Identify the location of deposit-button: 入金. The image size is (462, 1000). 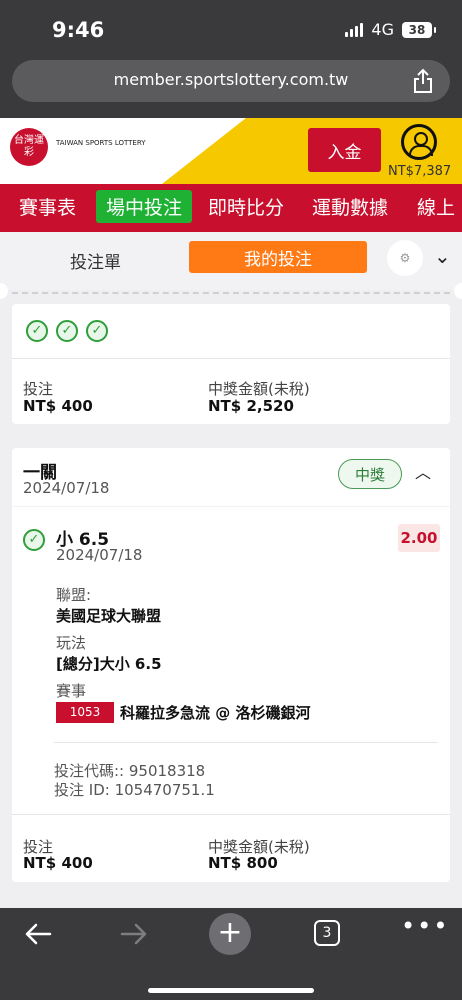
(344, 150).